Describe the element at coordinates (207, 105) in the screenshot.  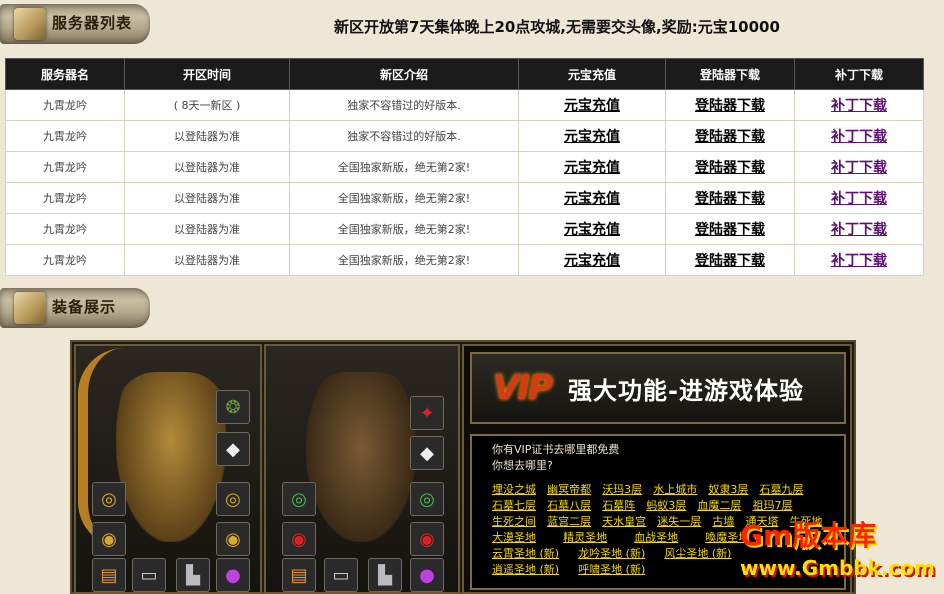
I see `open-time: ( 8天一新区 )` at that location.